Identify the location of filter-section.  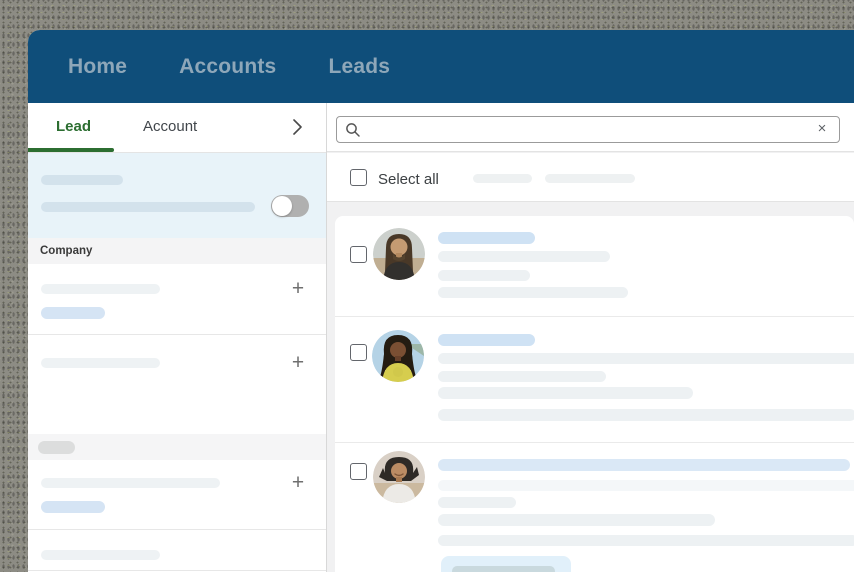
(177, 550).